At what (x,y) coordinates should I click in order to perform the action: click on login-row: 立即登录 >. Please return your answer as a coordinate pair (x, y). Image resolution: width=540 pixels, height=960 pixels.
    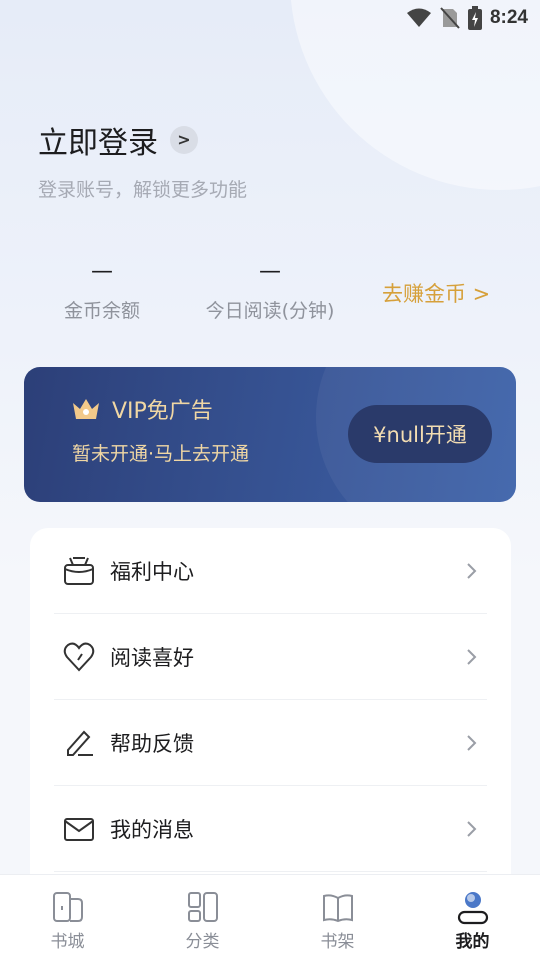
    Looking at the image, I should click on (118, 140).